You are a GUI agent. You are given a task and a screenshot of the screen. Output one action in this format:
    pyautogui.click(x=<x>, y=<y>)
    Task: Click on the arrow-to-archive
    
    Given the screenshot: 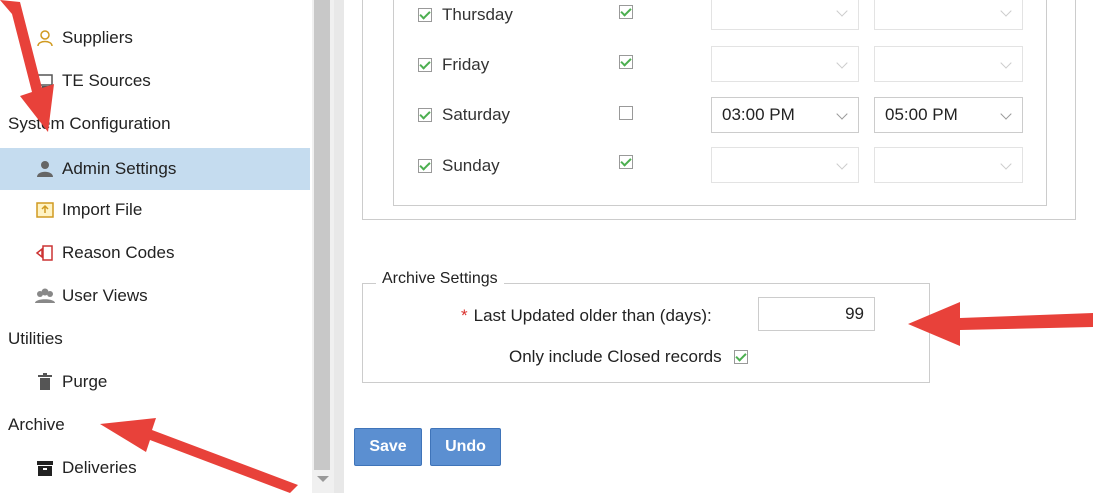 What is the action you would take?
    pyautogui.click(x=199, y=455)
    